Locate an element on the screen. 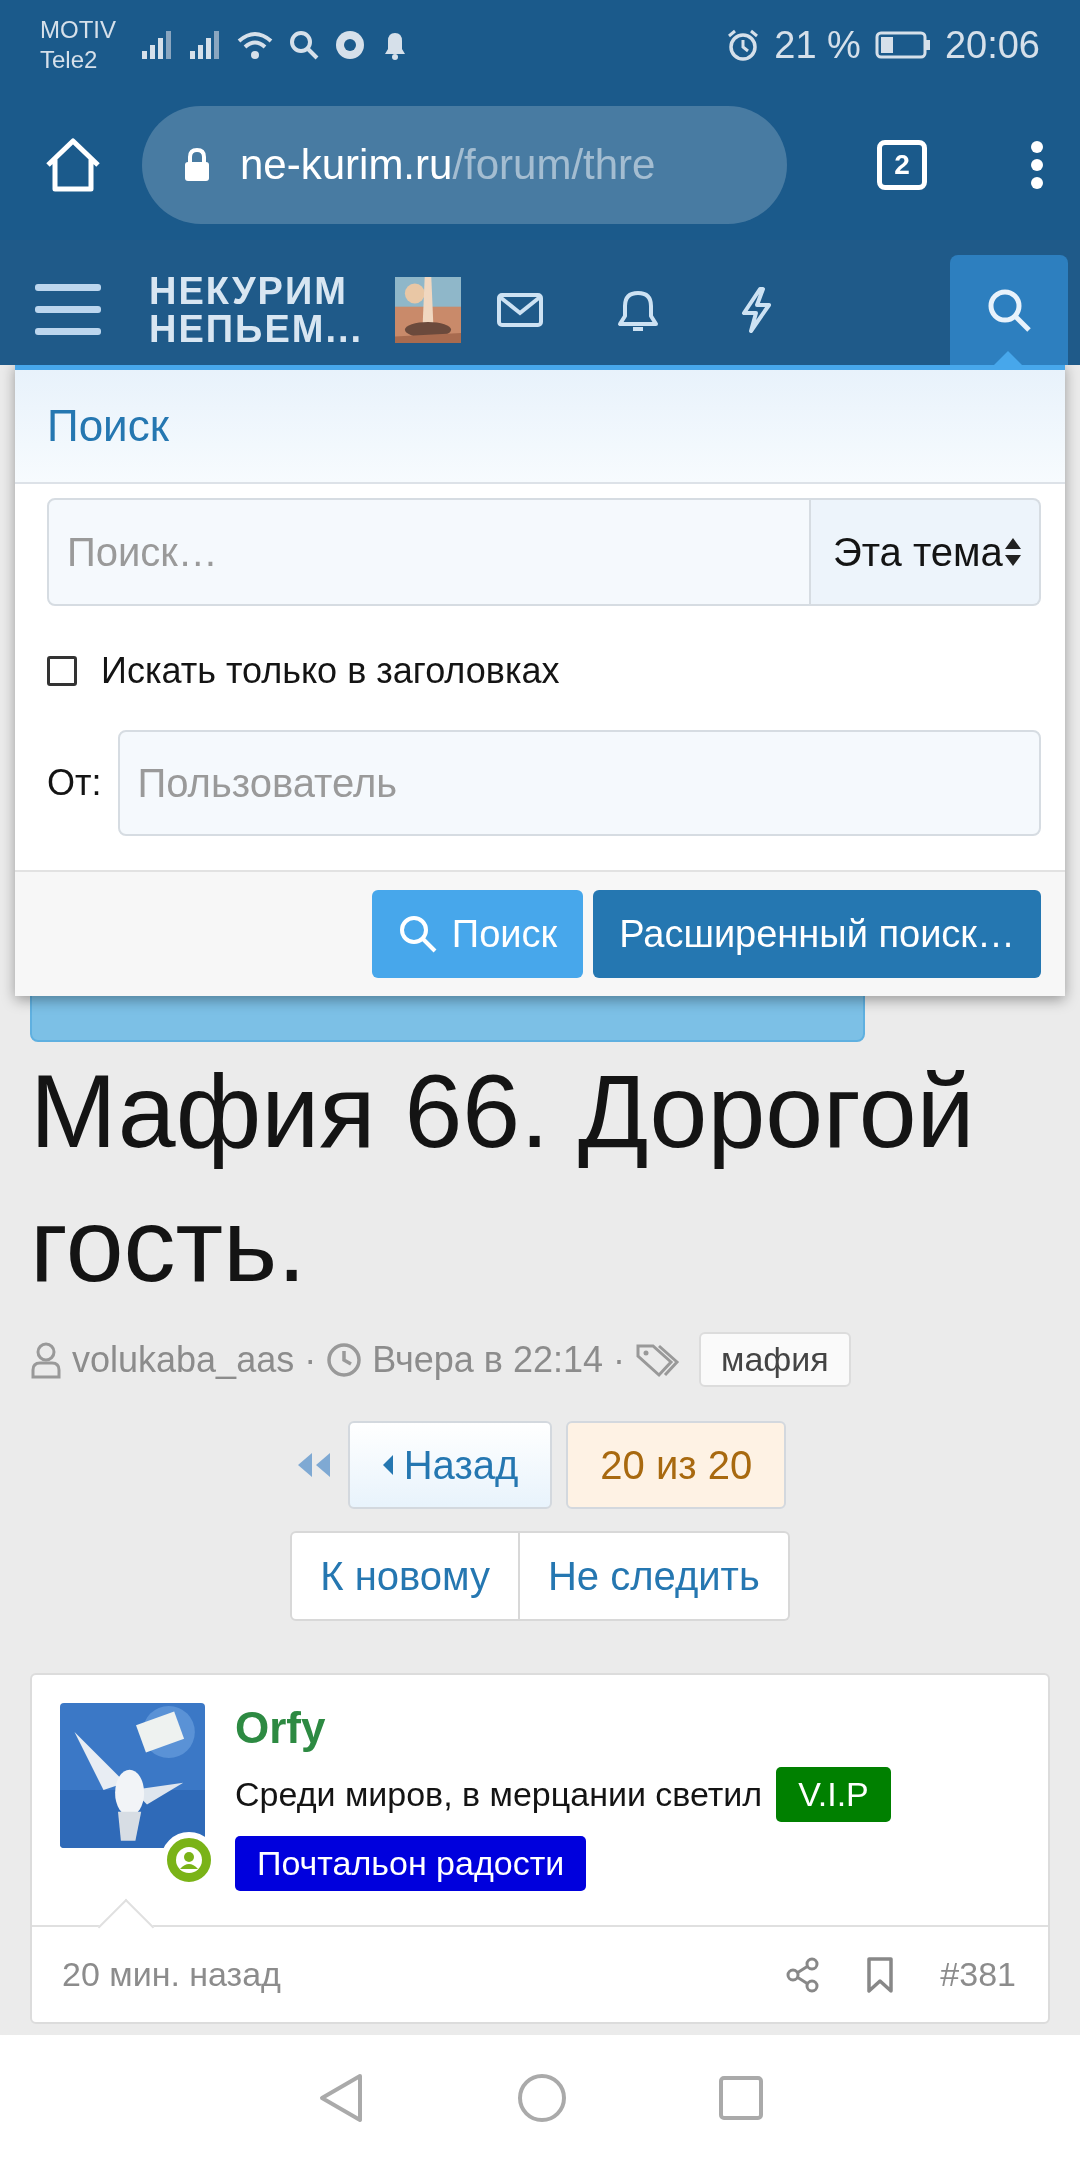  post-time: 20 мин. назад is located at coordinates (171, 1974).